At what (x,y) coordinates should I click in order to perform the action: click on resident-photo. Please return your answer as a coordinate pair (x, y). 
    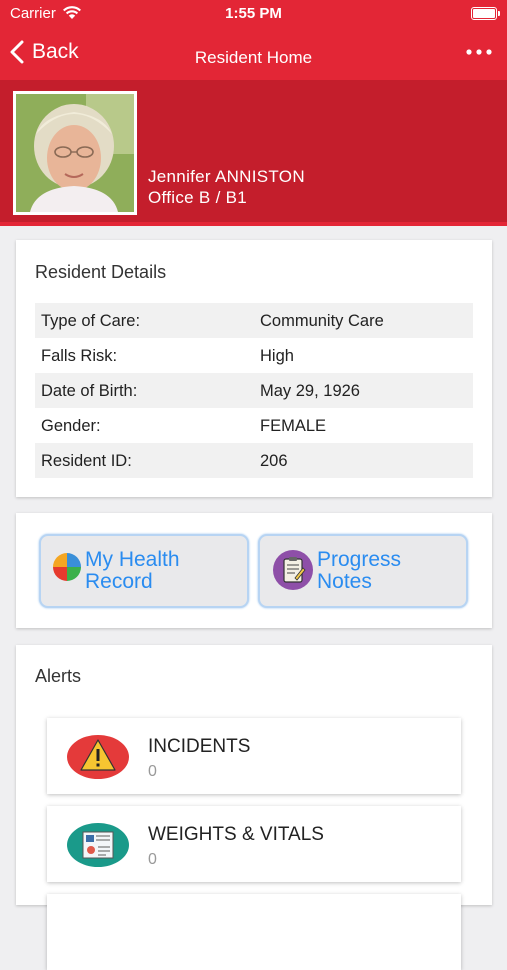
    Looking at the image, I should click on (75, 153).